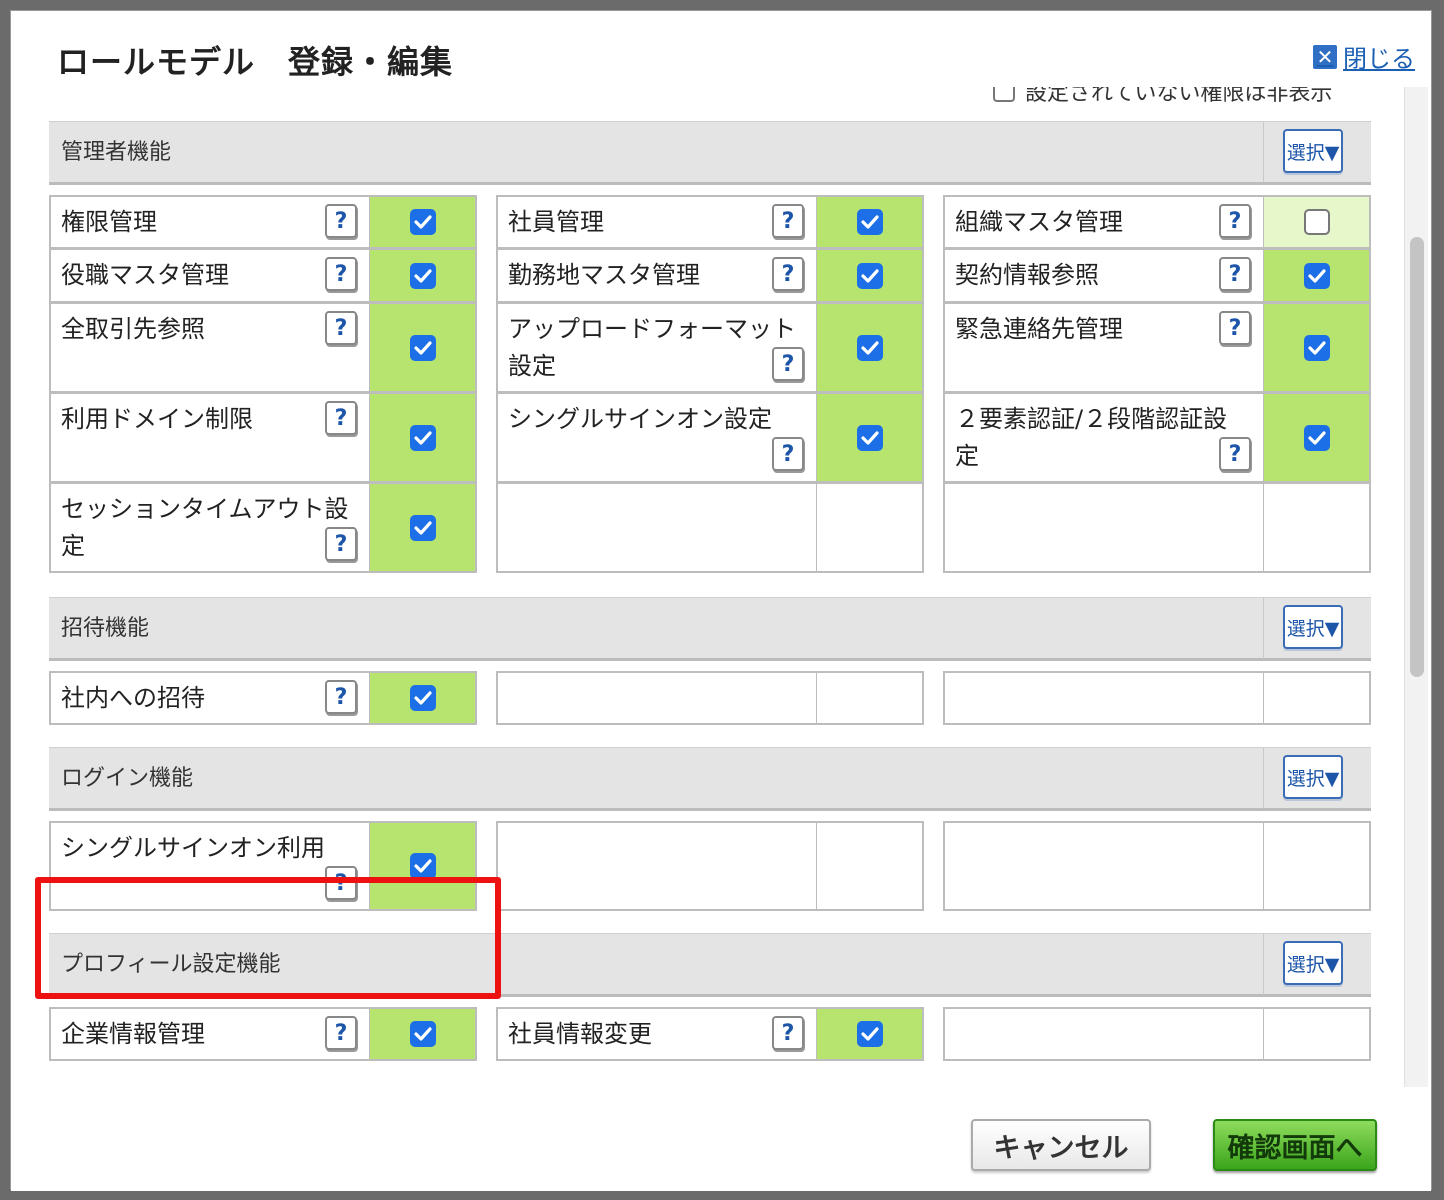  I want to click on permission-cell: ２要素認証/２段階認証設定?, so click(1157, 438).